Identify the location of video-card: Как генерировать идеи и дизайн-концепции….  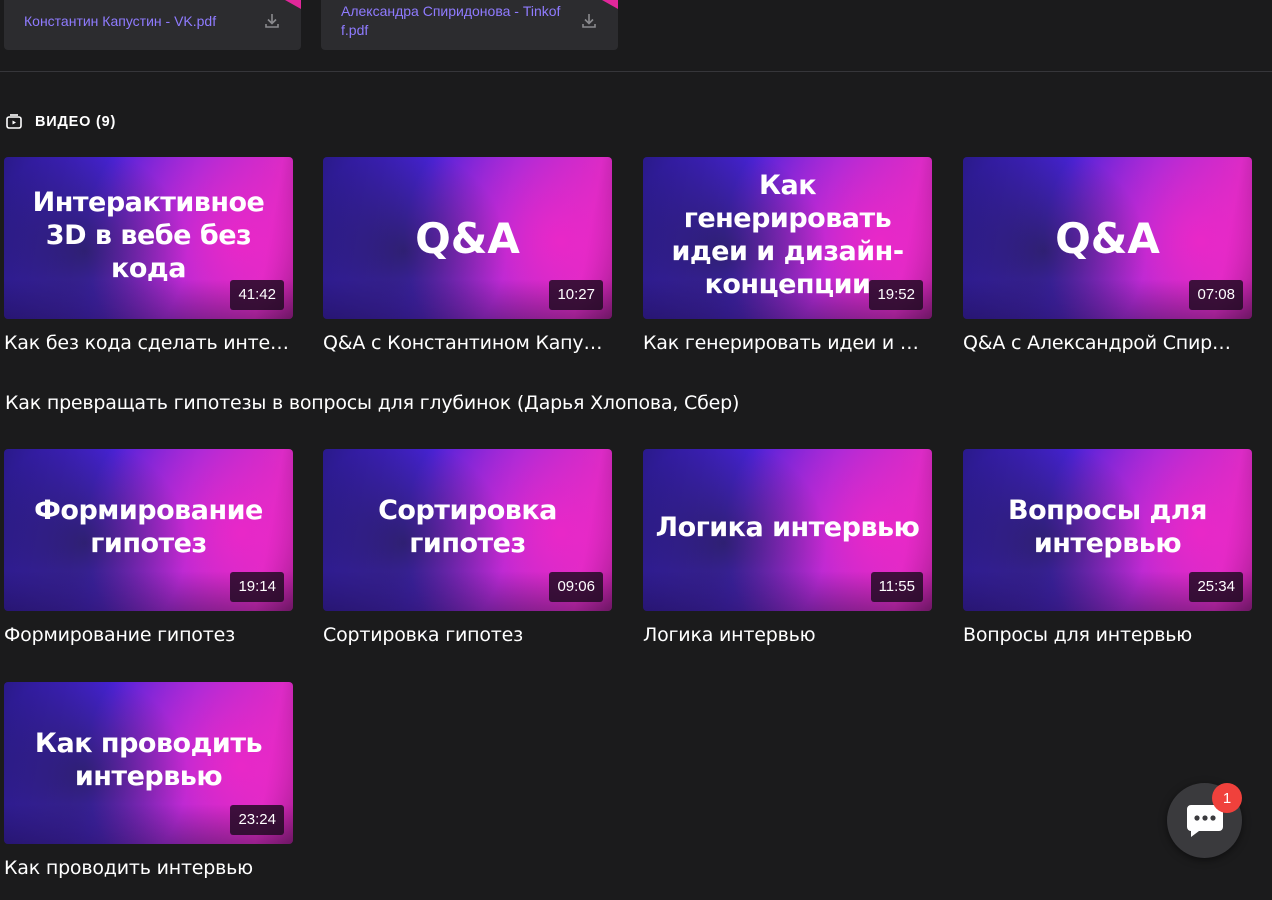
(788, 255).